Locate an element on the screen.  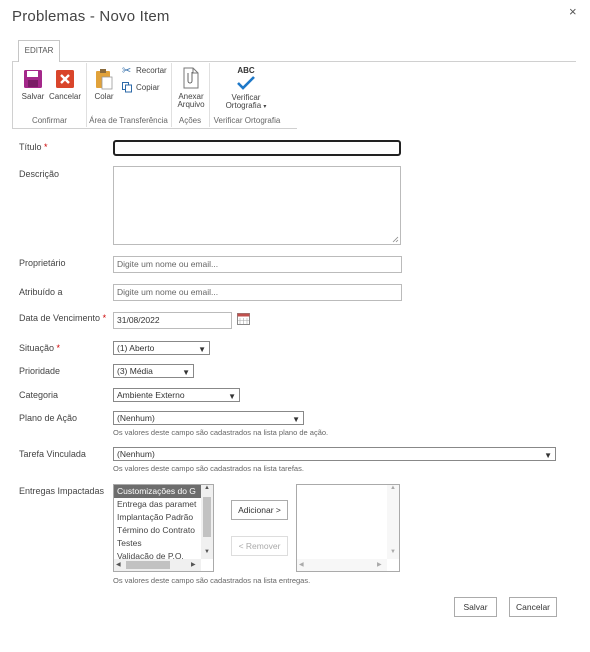
dialog-title: Problemas - Novo Item is located at coordinates (91, 16).